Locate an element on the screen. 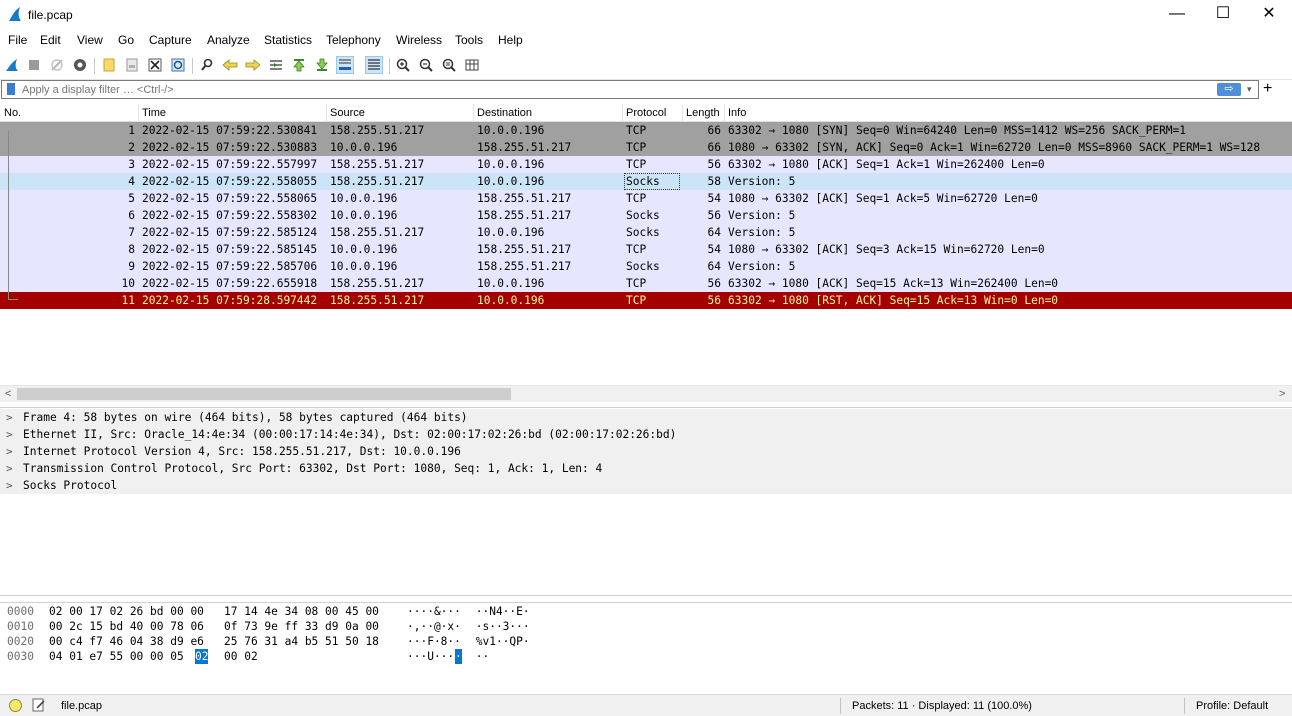 The width and height of the screenshot is (1292, 716). filter-dropdown-button: ▾ is located at coordinates (1249, 89).